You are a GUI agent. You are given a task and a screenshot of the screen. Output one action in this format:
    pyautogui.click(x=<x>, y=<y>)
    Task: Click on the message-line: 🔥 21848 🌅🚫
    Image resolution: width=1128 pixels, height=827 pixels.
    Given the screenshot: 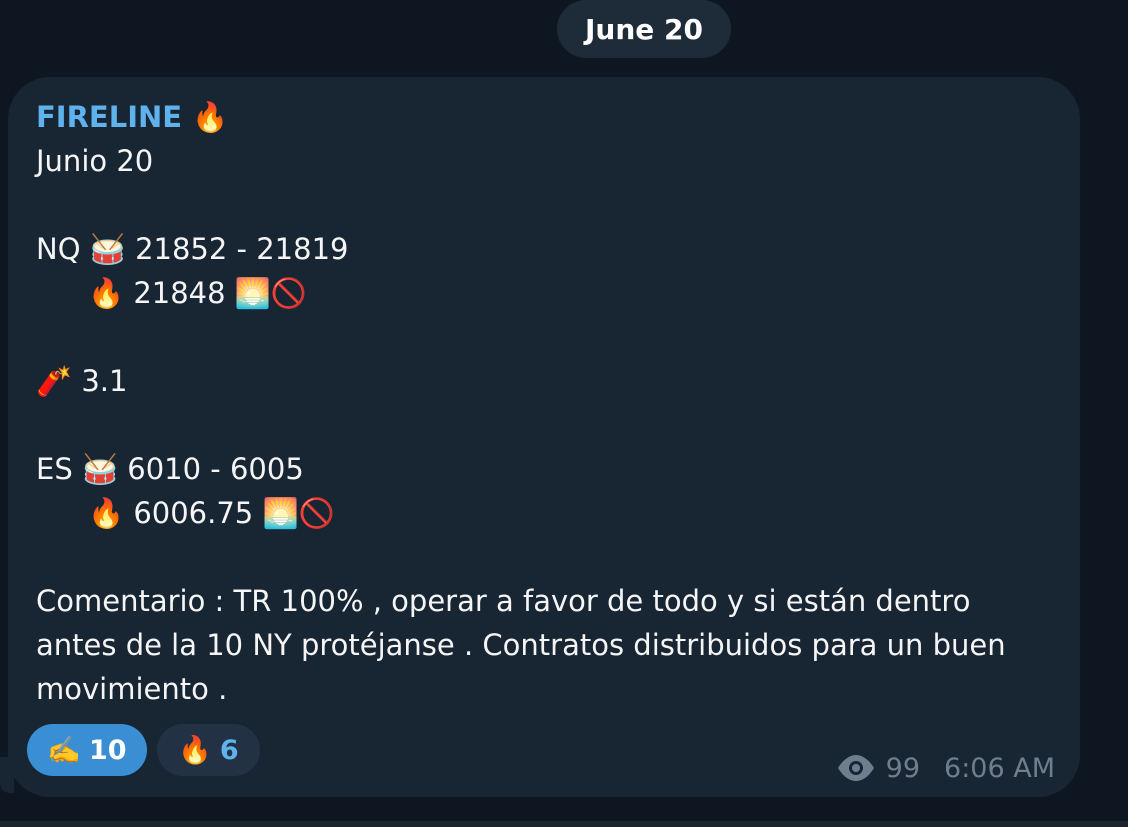 What is the action you would take?
    pyautogui.click(x=198, y=293)
    